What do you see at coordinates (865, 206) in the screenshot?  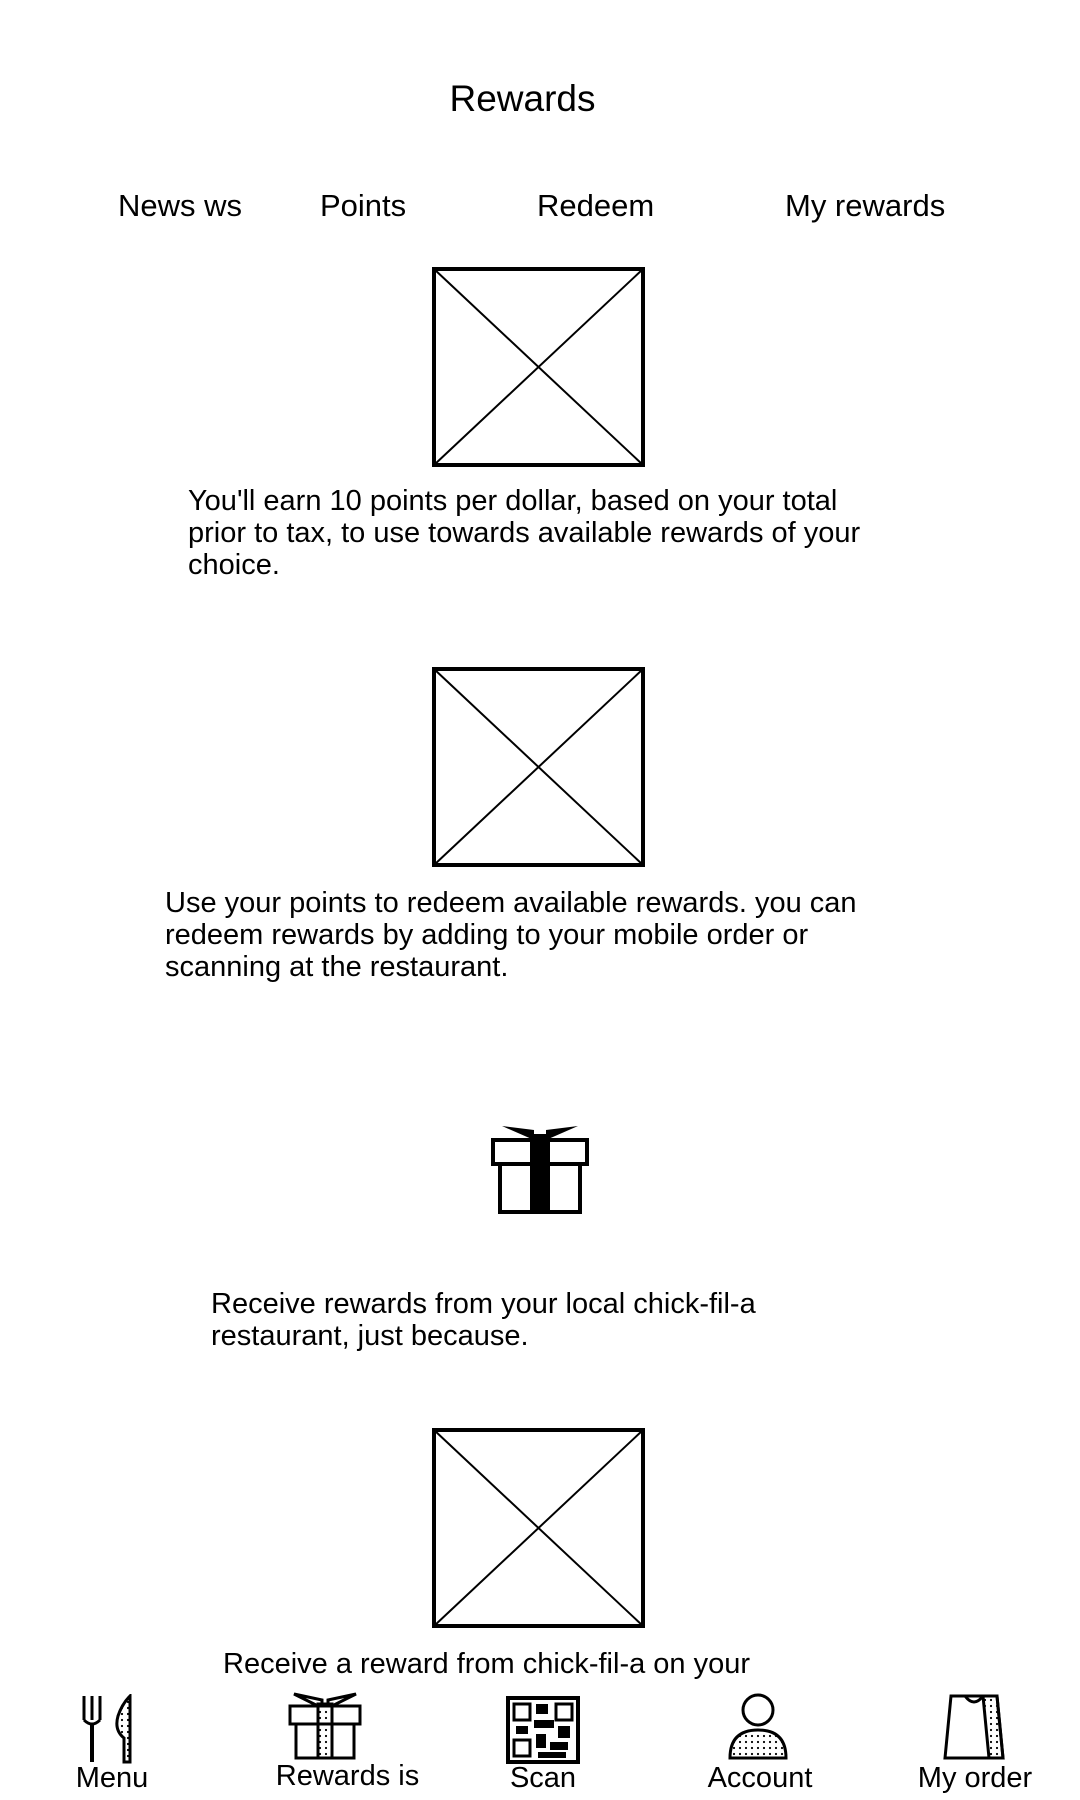 I see `tab-my-rewards: My rewards` at bounding box center [865, 206].